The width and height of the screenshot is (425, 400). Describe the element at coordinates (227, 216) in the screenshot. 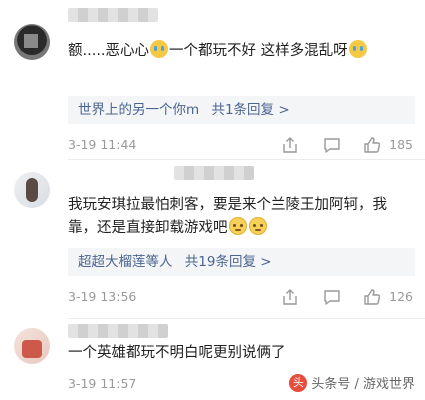

I see `comment-text: 我玩安琪拉最怕刺客，要是来个兰陵王加阿轲，我靠，还是直接卸载游戏吧` at that location.